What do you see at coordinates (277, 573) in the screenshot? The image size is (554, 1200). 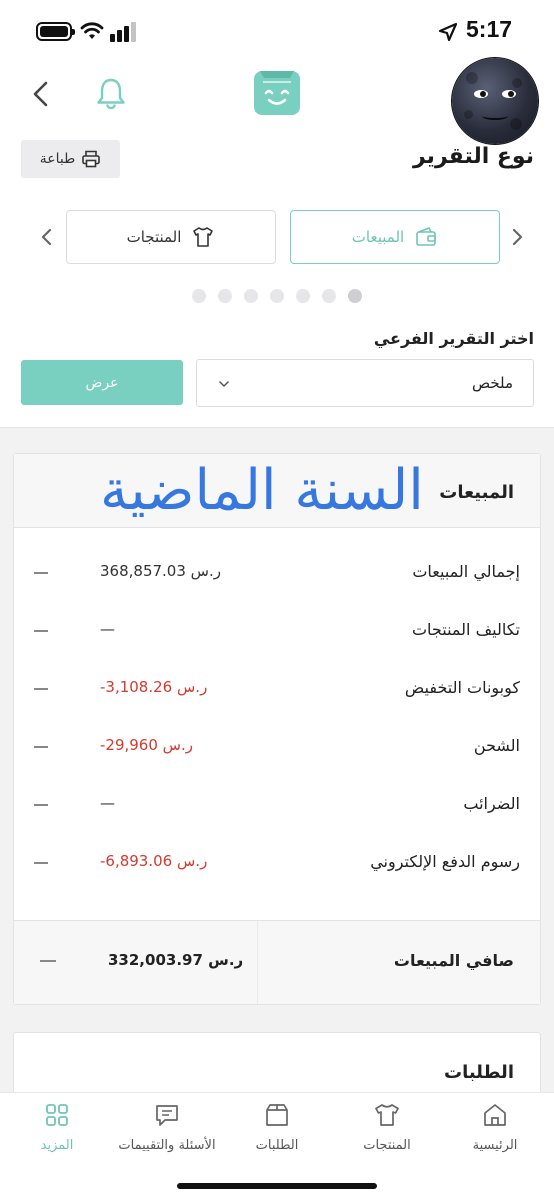 I see `sales-row-total: إجمالي المبيعات 368,857.03 ر.س` at bounding box center [277, 573].